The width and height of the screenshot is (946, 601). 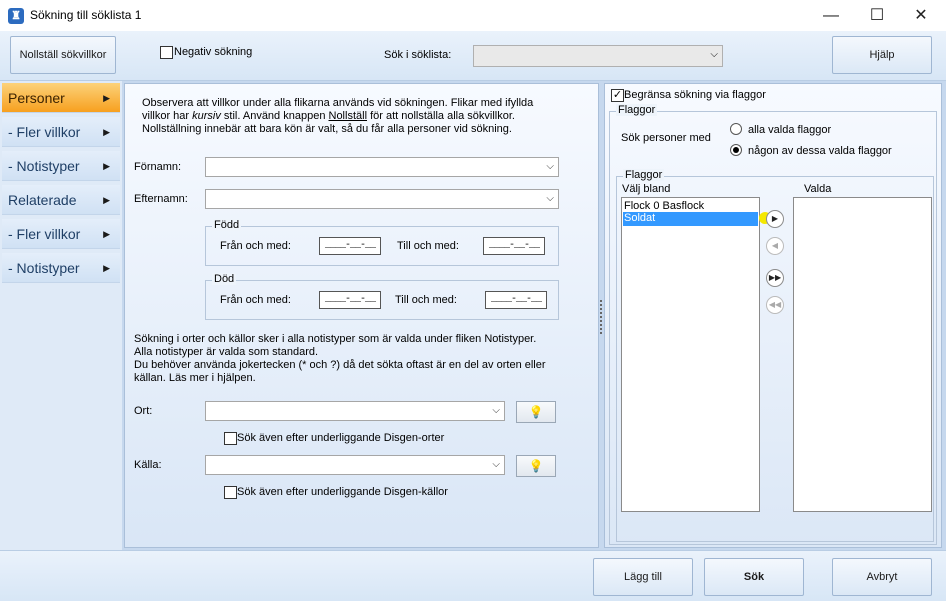 I want to click on sidebar-item-relaterade: Relaterade ▶, so click(x=61, y=200).